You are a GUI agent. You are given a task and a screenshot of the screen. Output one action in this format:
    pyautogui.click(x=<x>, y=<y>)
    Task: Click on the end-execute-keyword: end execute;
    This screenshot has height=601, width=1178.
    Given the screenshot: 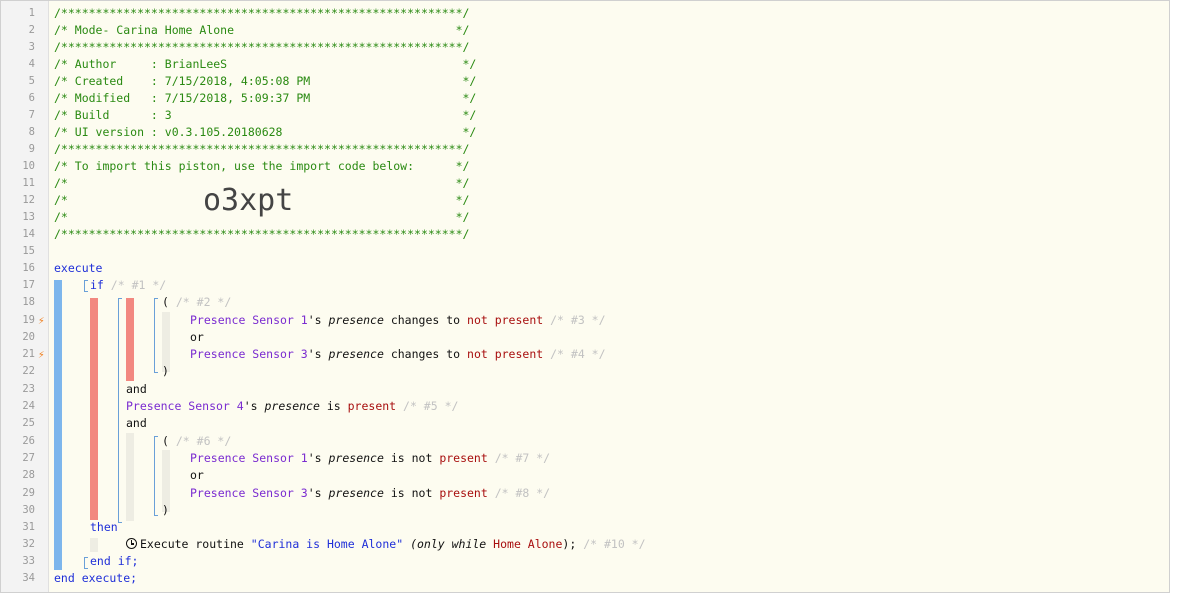 What is the action you would take?
    pyautogui.click(x=95, y=578)
    